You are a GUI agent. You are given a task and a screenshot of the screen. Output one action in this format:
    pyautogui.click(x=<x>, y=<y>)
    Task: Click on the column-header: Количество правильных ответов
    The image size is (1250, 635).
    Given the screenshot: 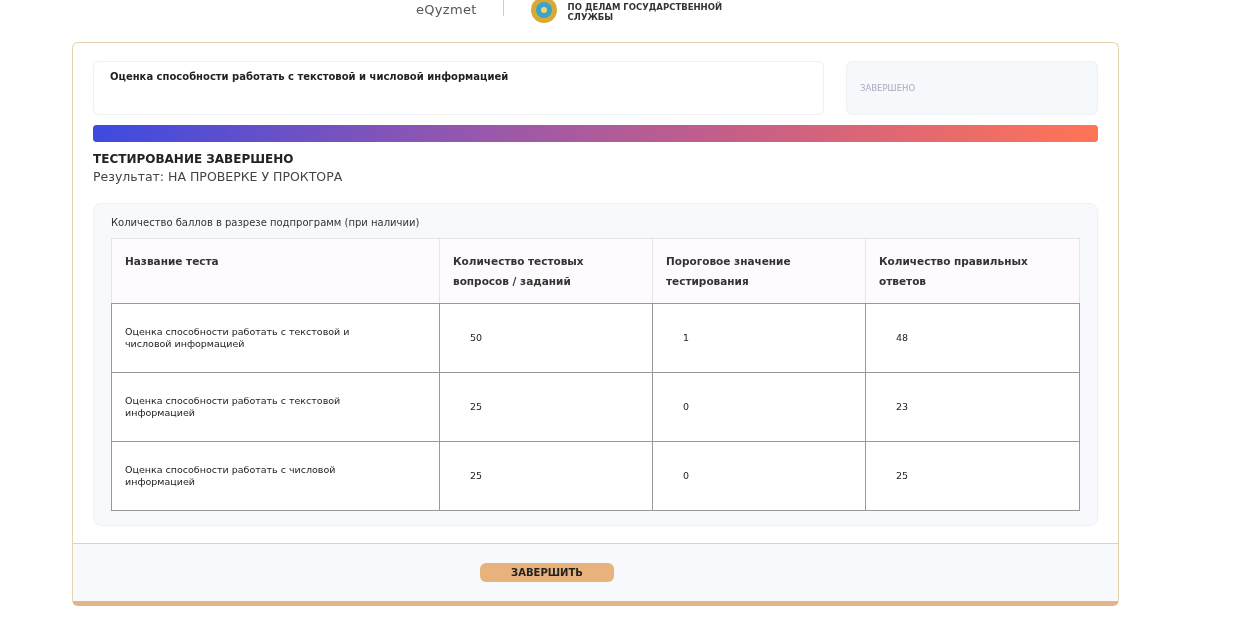 What is the action you would take?
    pyautogui.click(x=972, y=271)
    